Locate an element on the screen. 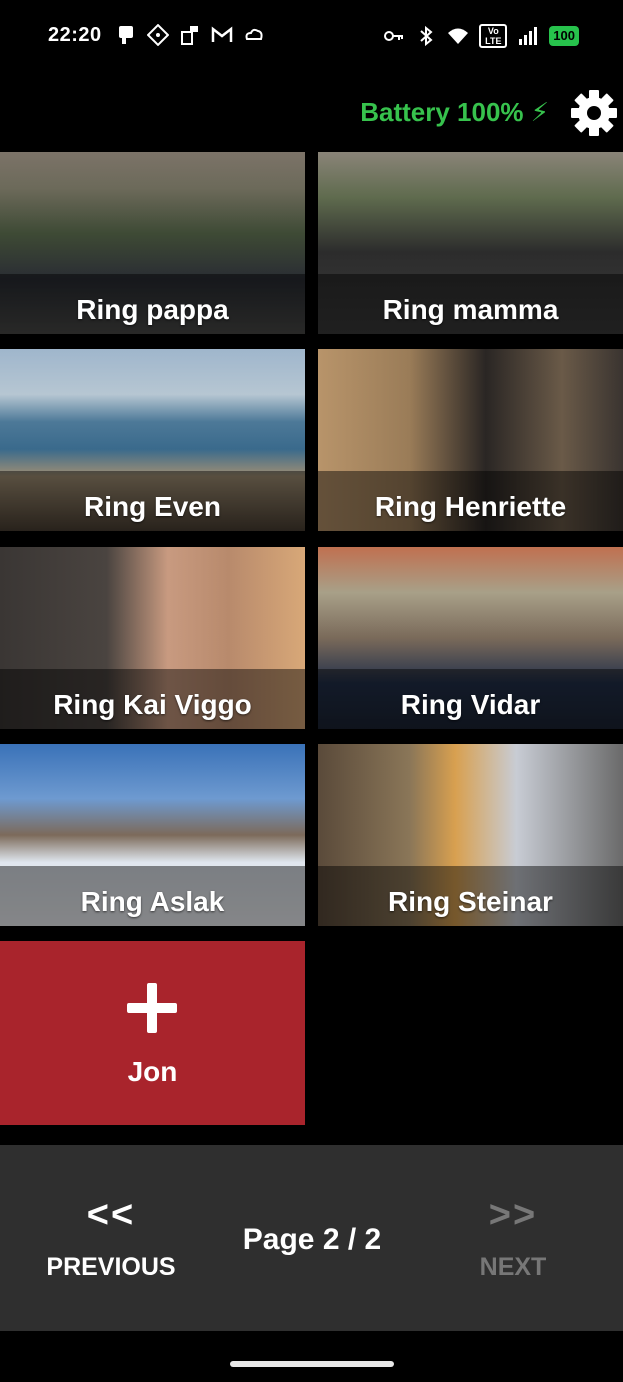  contact-label: Ring Even is located at coordinates (152, 506).